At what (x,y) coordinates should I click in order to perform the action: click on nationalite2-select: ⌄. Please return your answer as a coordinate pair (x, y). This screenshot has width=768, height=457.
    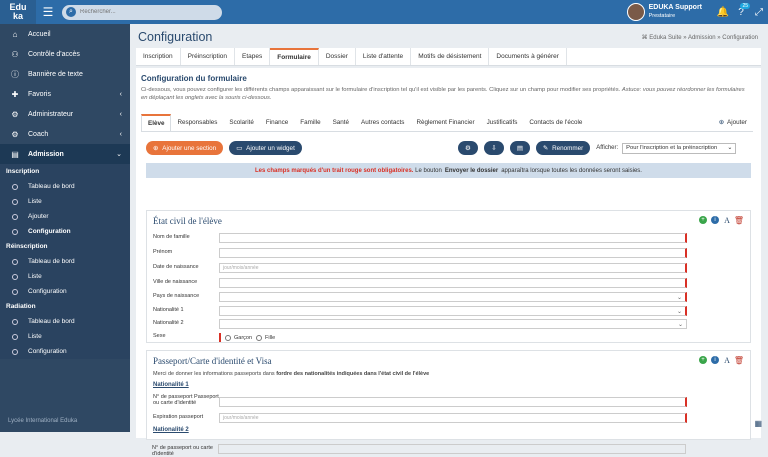
    Looking at the image, I should click on (453, 324).